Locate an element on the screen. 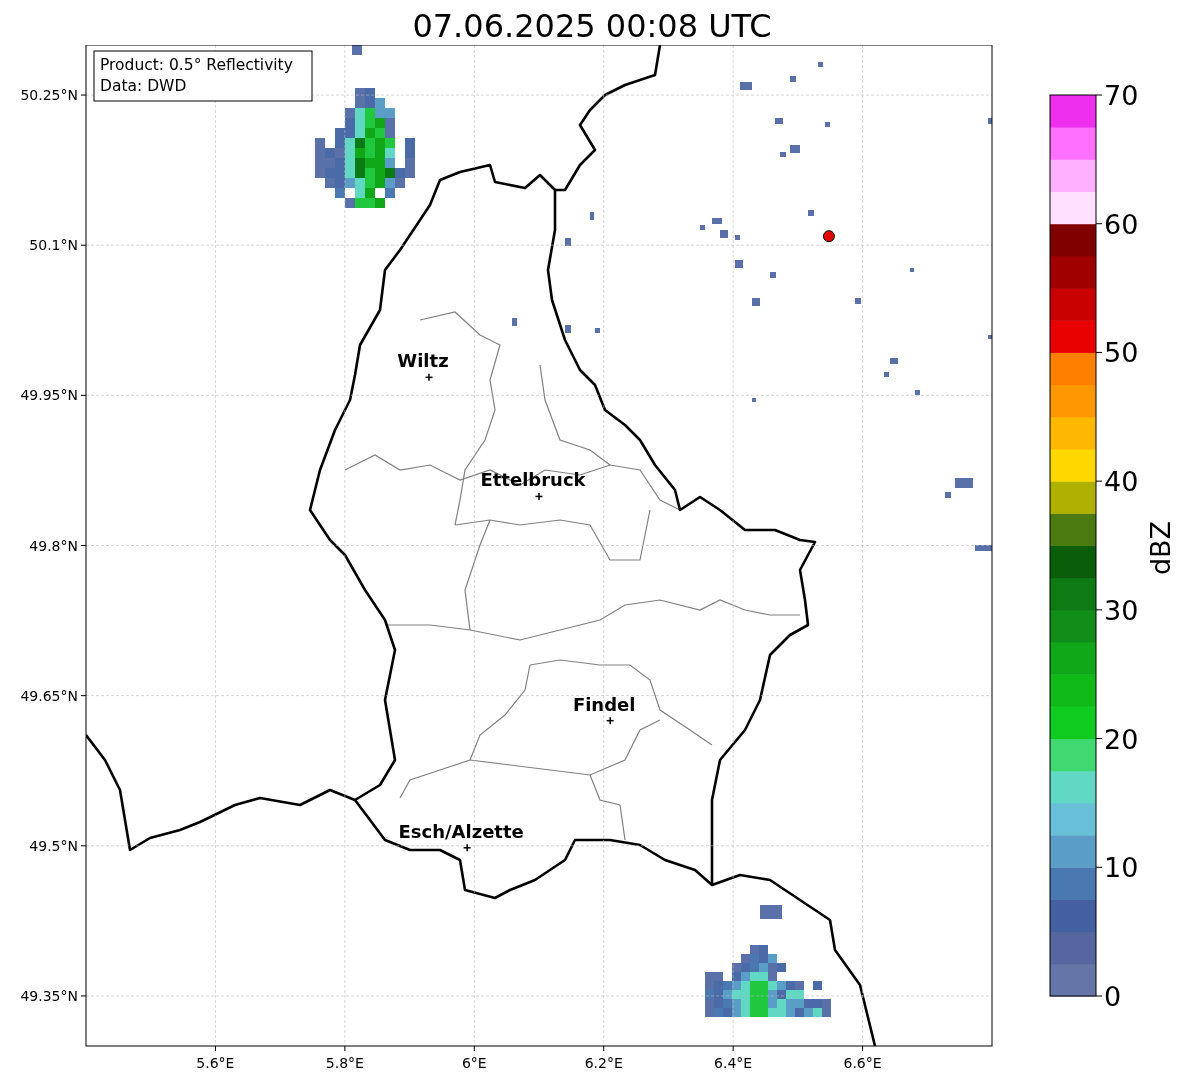 This screenshot has height=1081, width=1184. colorbar-tick-label: 50 is located at coordinates (1121, 353).